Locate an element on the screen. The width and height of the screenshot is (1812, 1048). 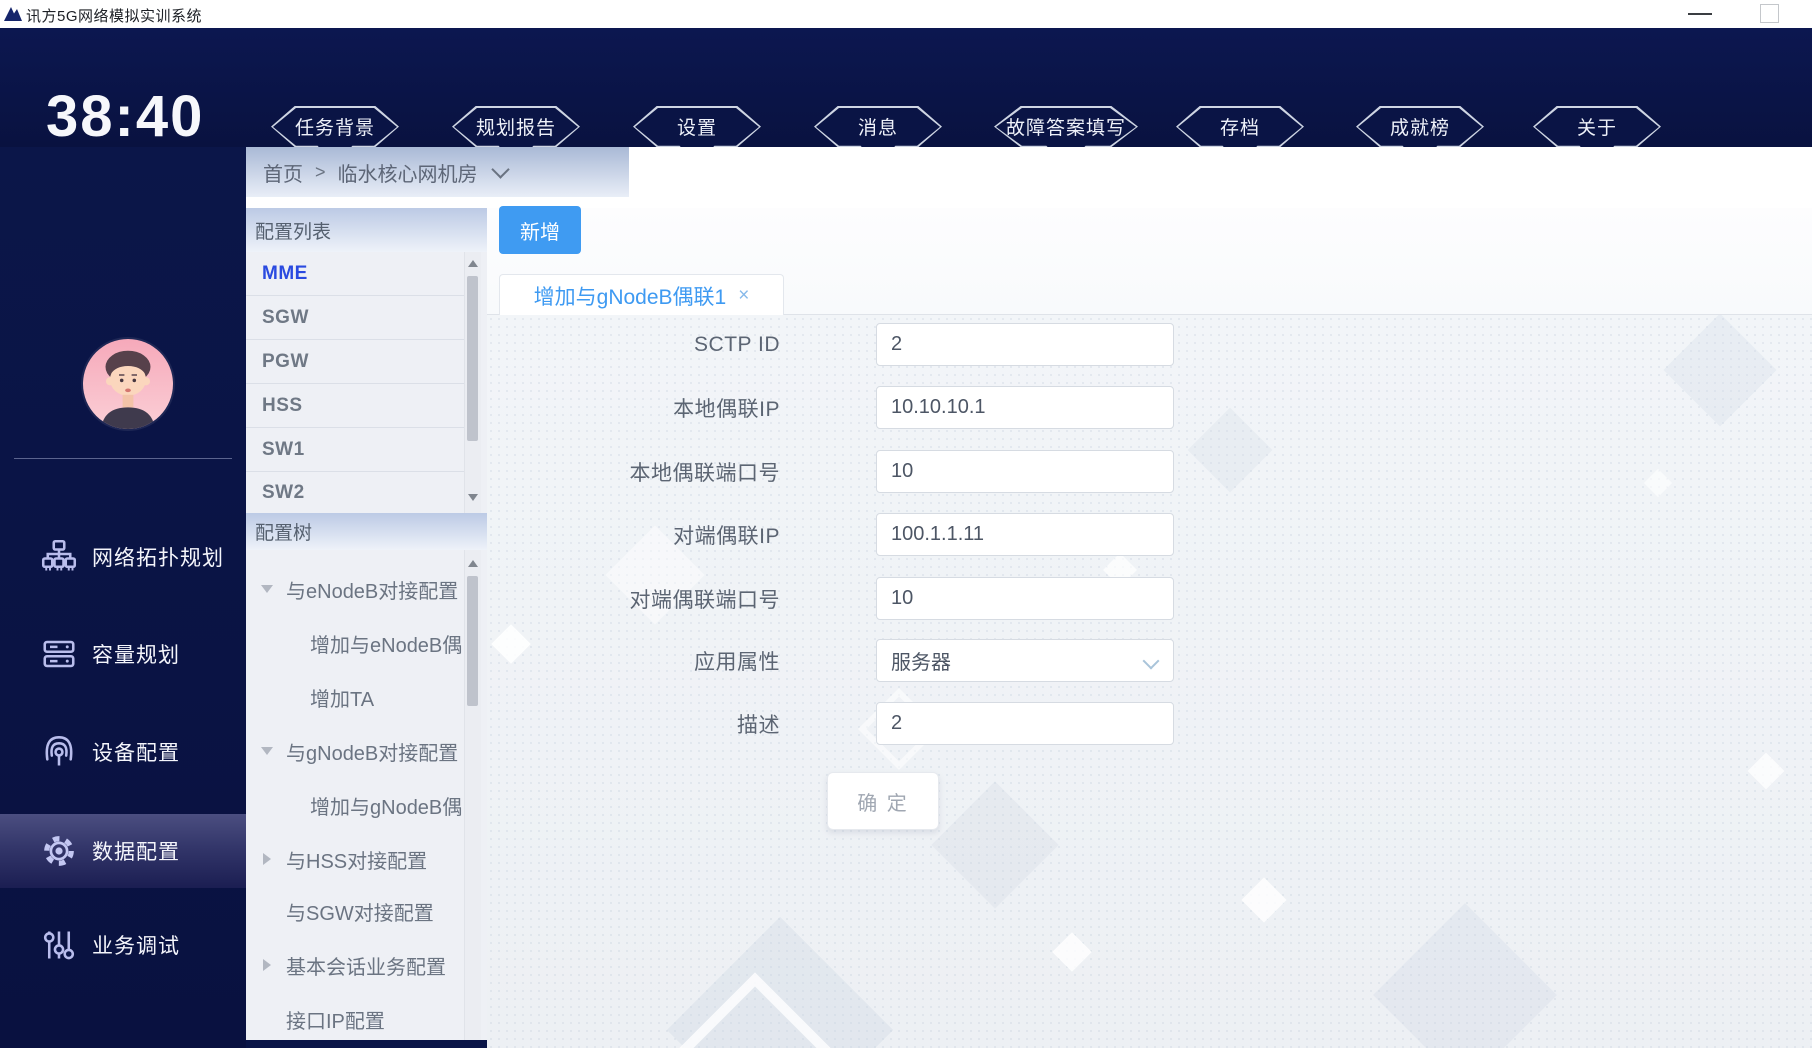
capacity-icon is located at coordinates (59, 654).